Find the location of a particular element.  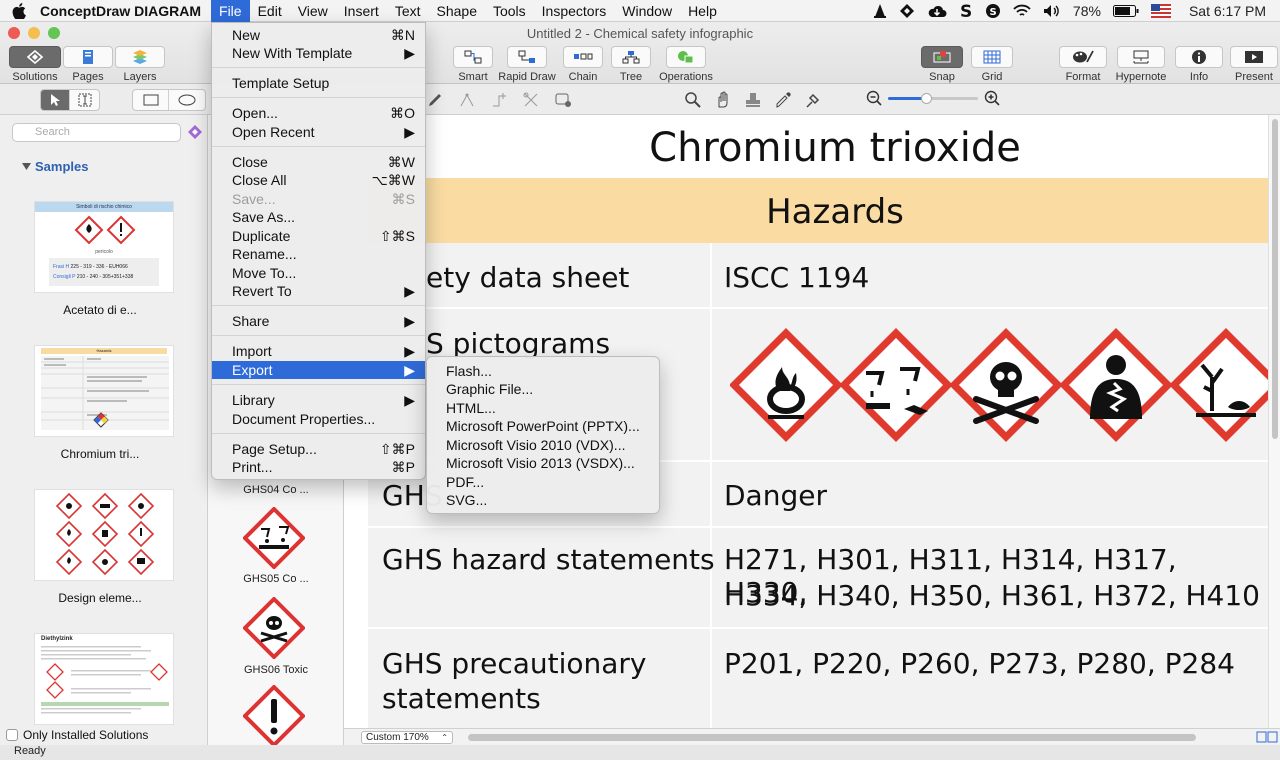

ghs06-toxic-symbol is located at coordinates (274, 628).